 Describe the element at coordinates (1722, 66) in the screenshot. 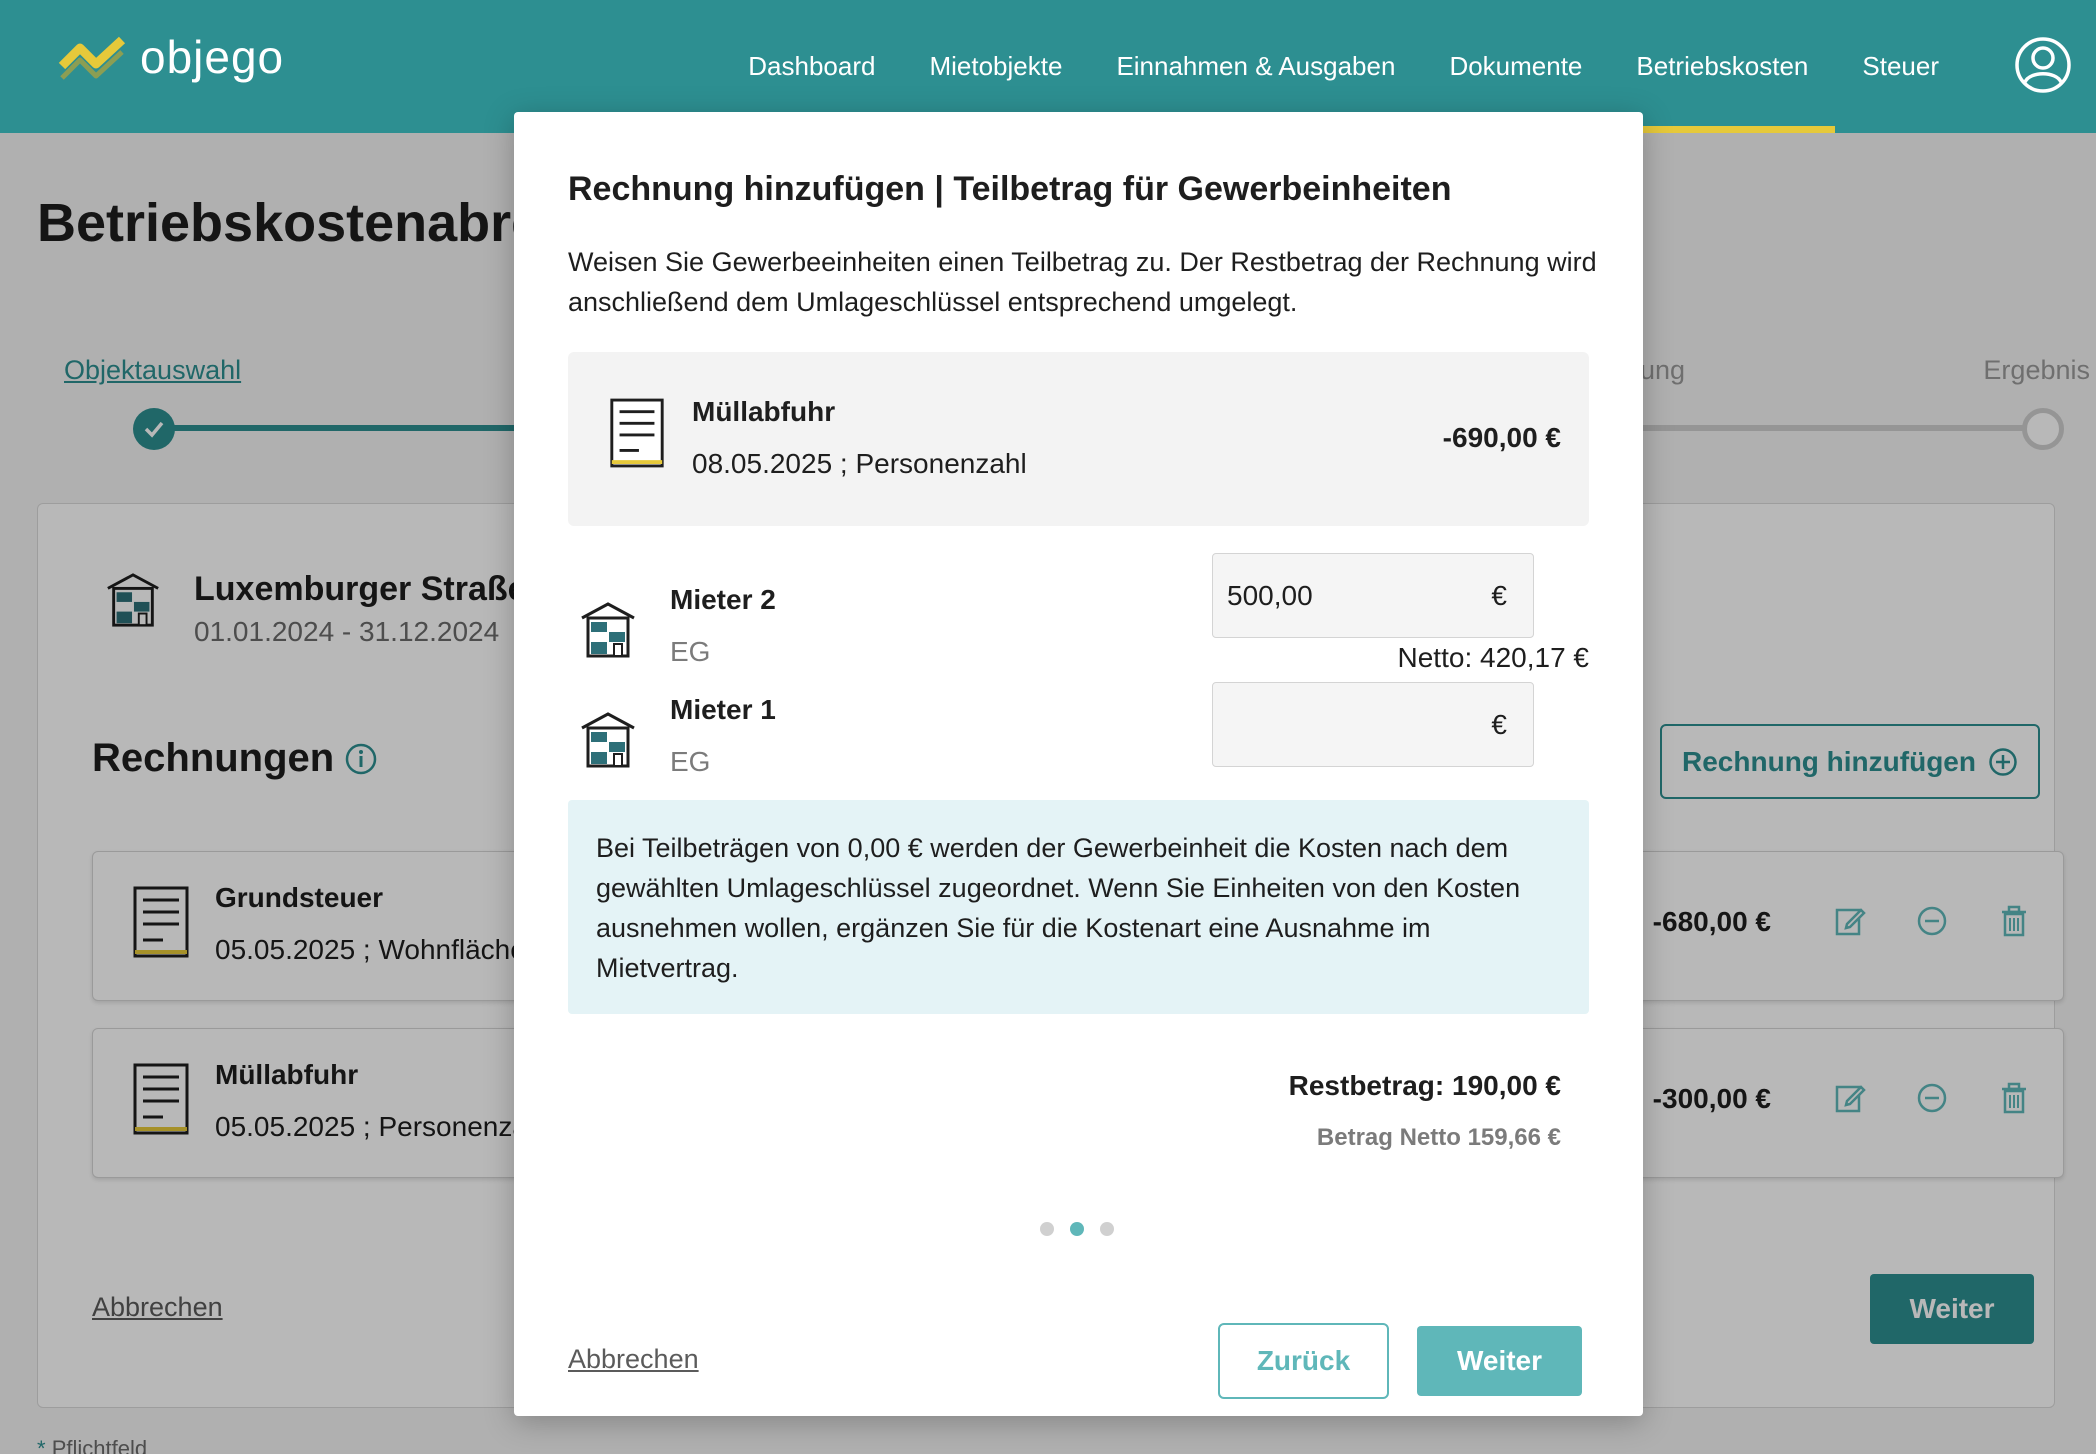

I see `nav-betriebskosten: Betriebskosten` at that location.